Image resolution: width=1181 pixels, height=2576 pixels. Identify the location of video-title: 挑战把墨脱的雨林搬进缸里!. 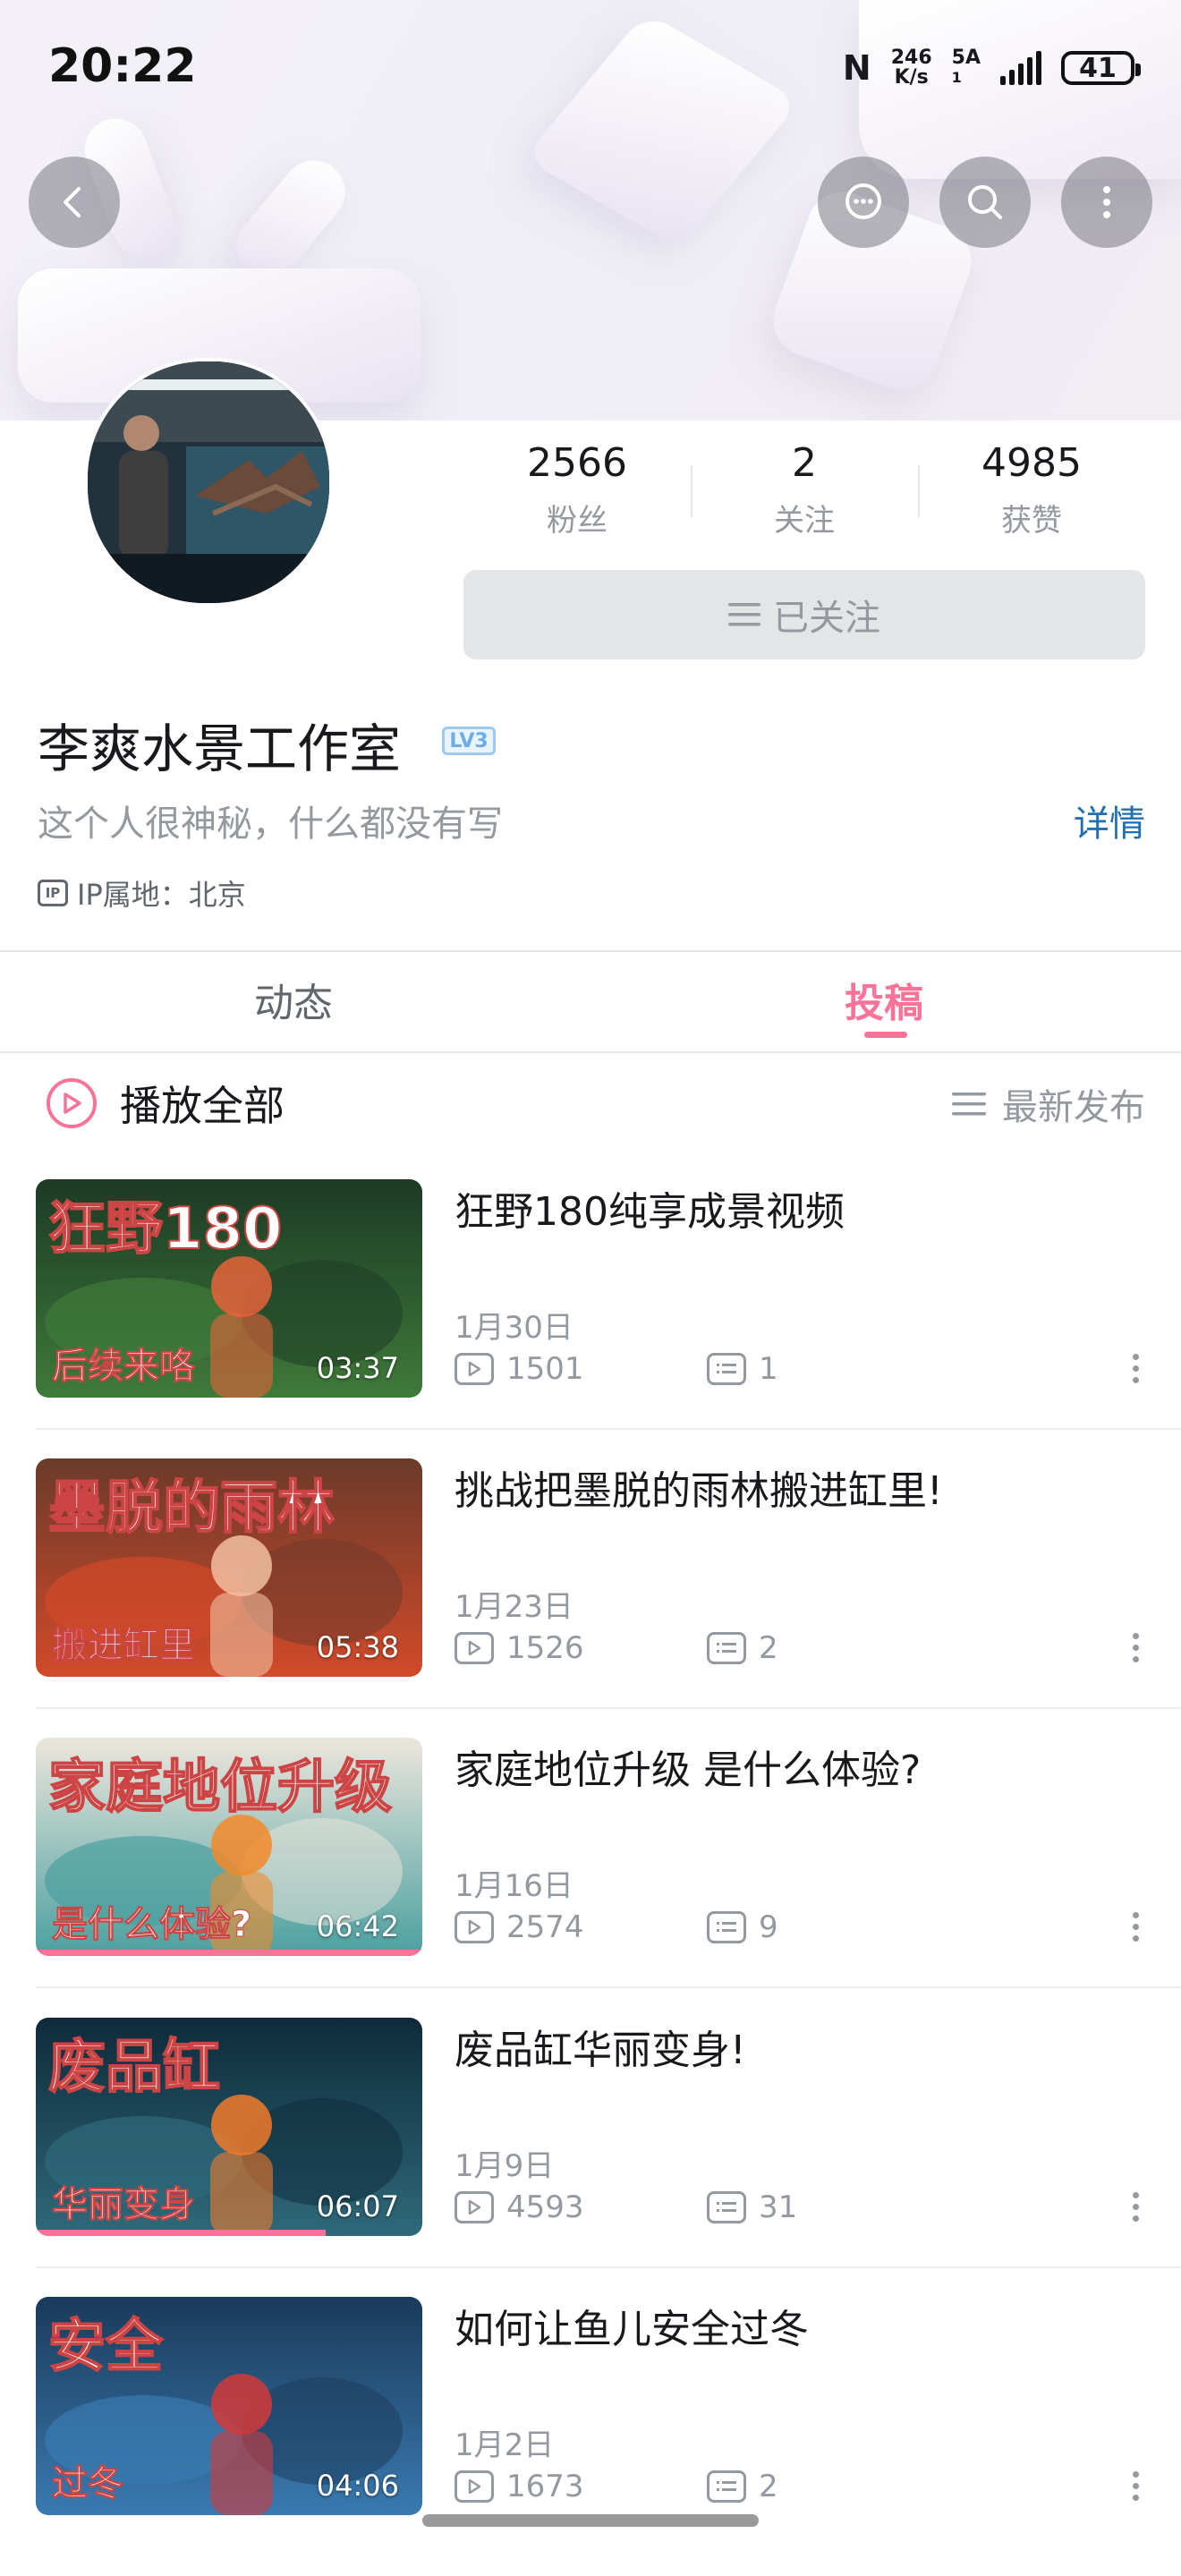
(699, 1491).